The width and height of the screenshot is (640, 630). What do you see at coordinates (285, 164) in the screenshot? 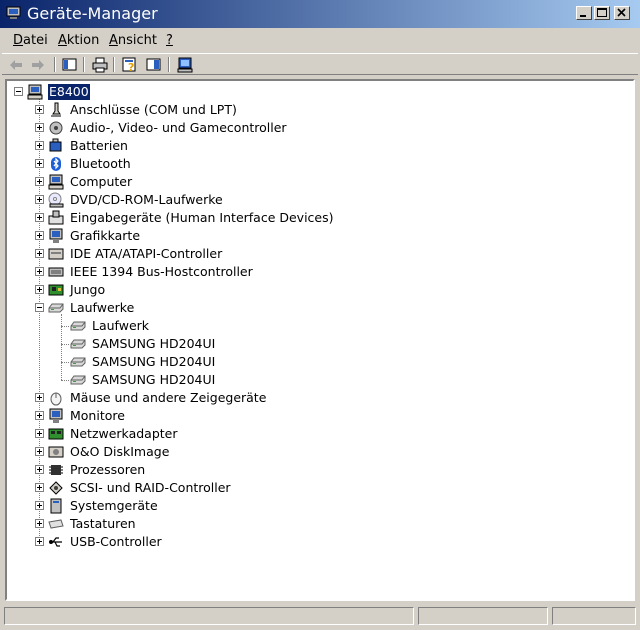
I see `tree-category-4: Bluetooth` at bounding box center [285, 164].